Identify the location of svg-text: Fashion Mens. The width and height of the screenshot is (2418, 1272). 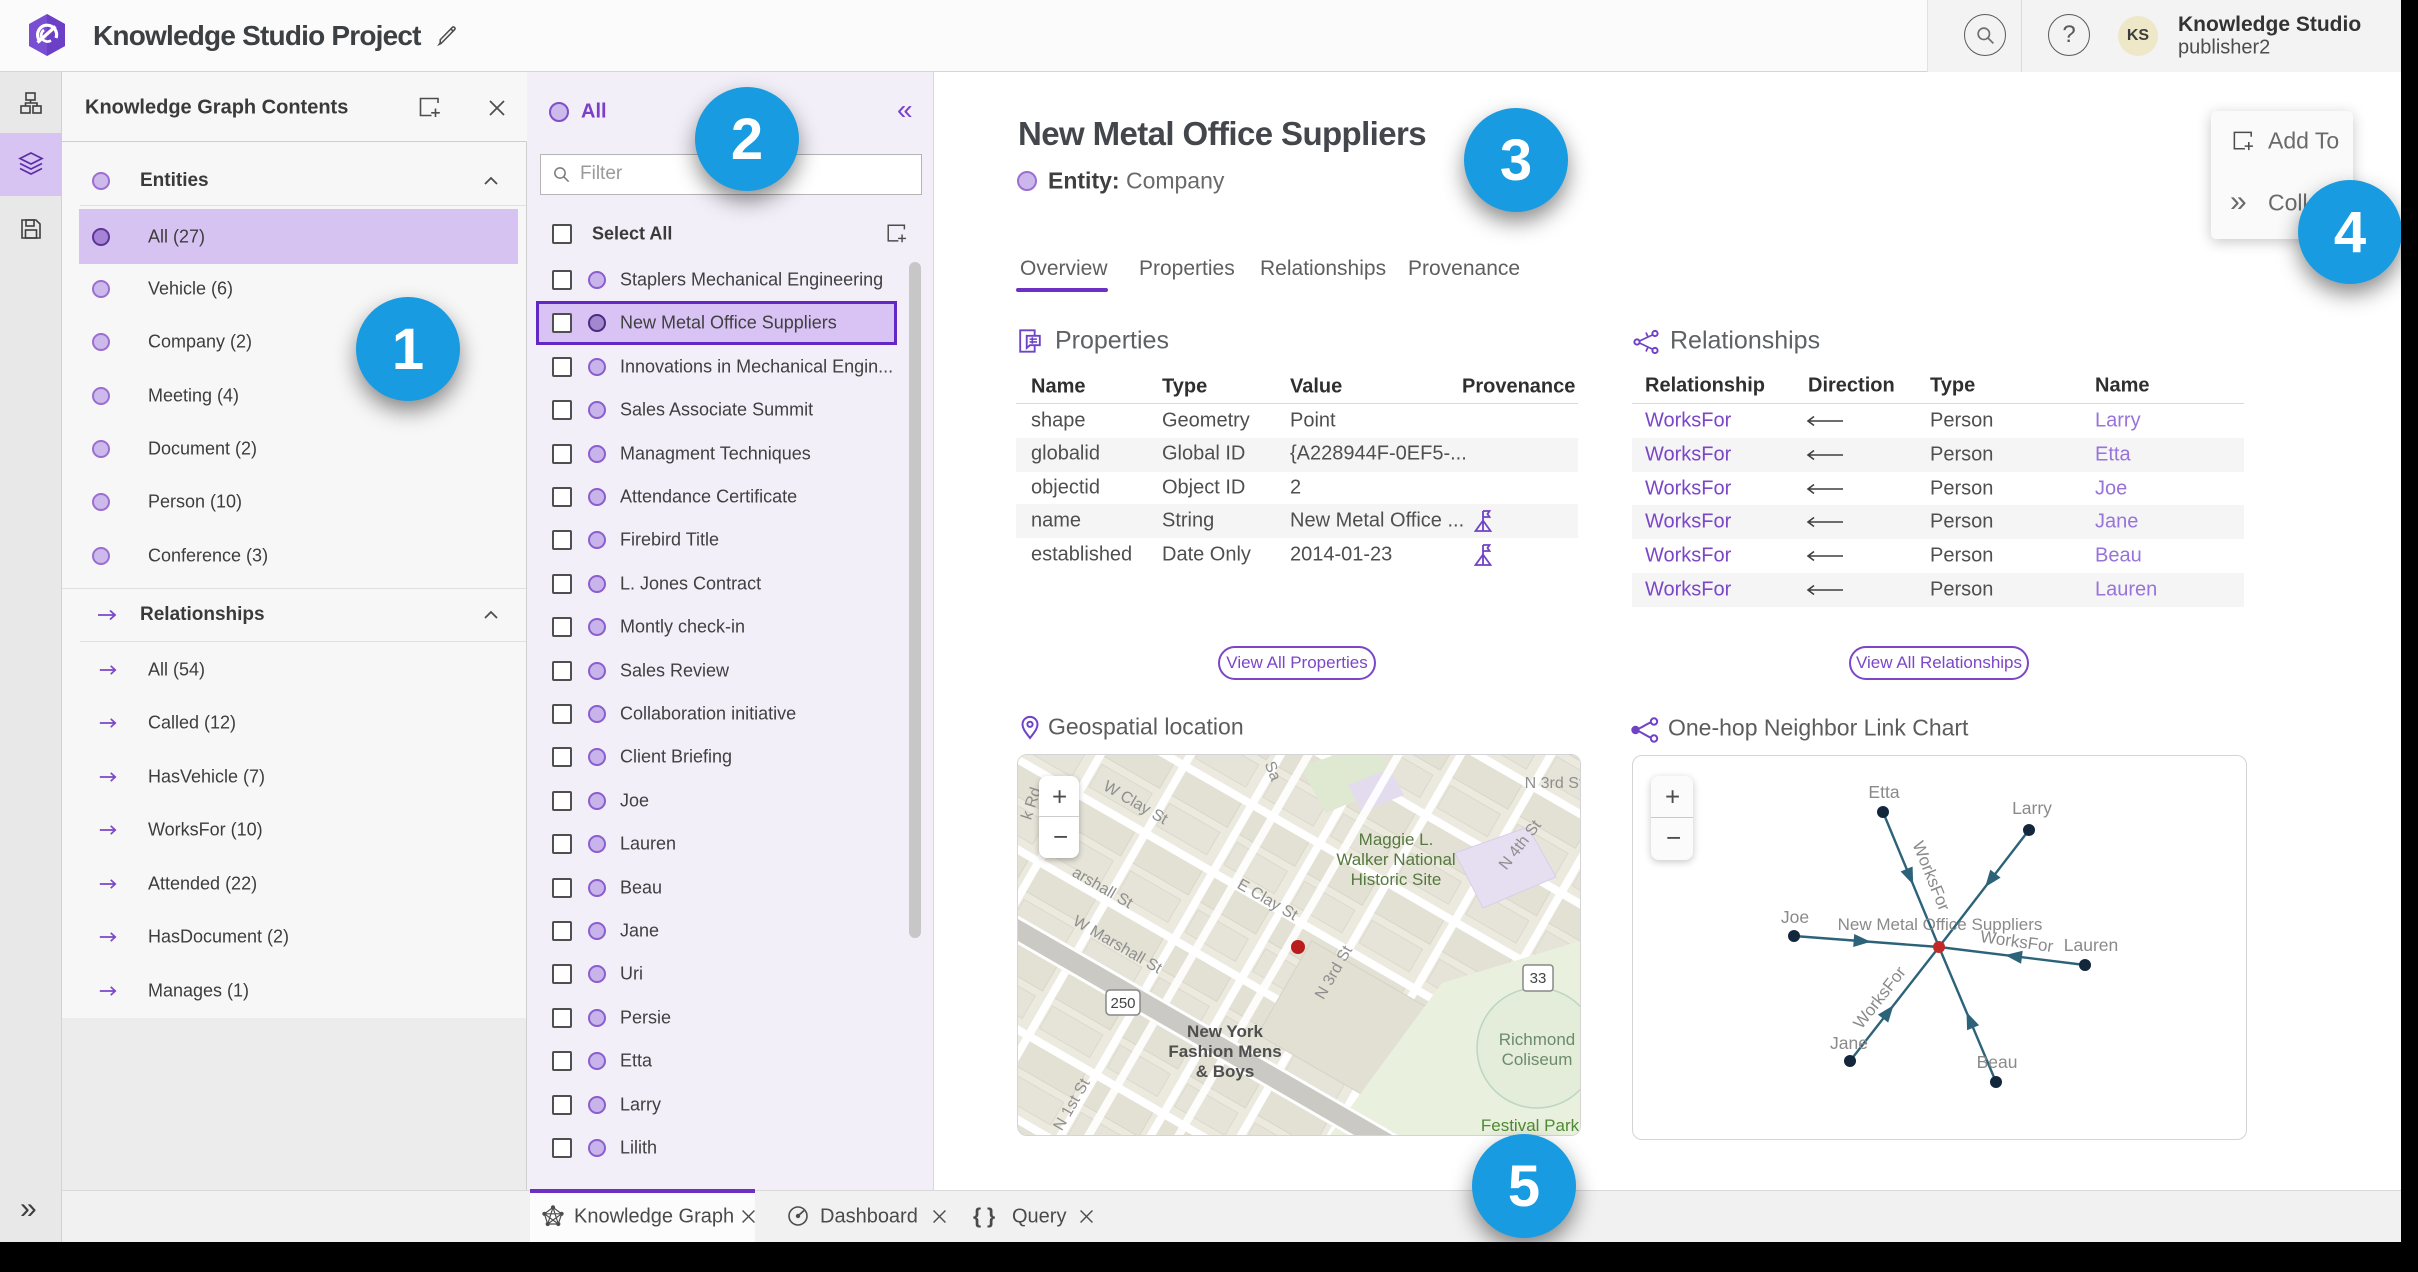
(1224, 1051).